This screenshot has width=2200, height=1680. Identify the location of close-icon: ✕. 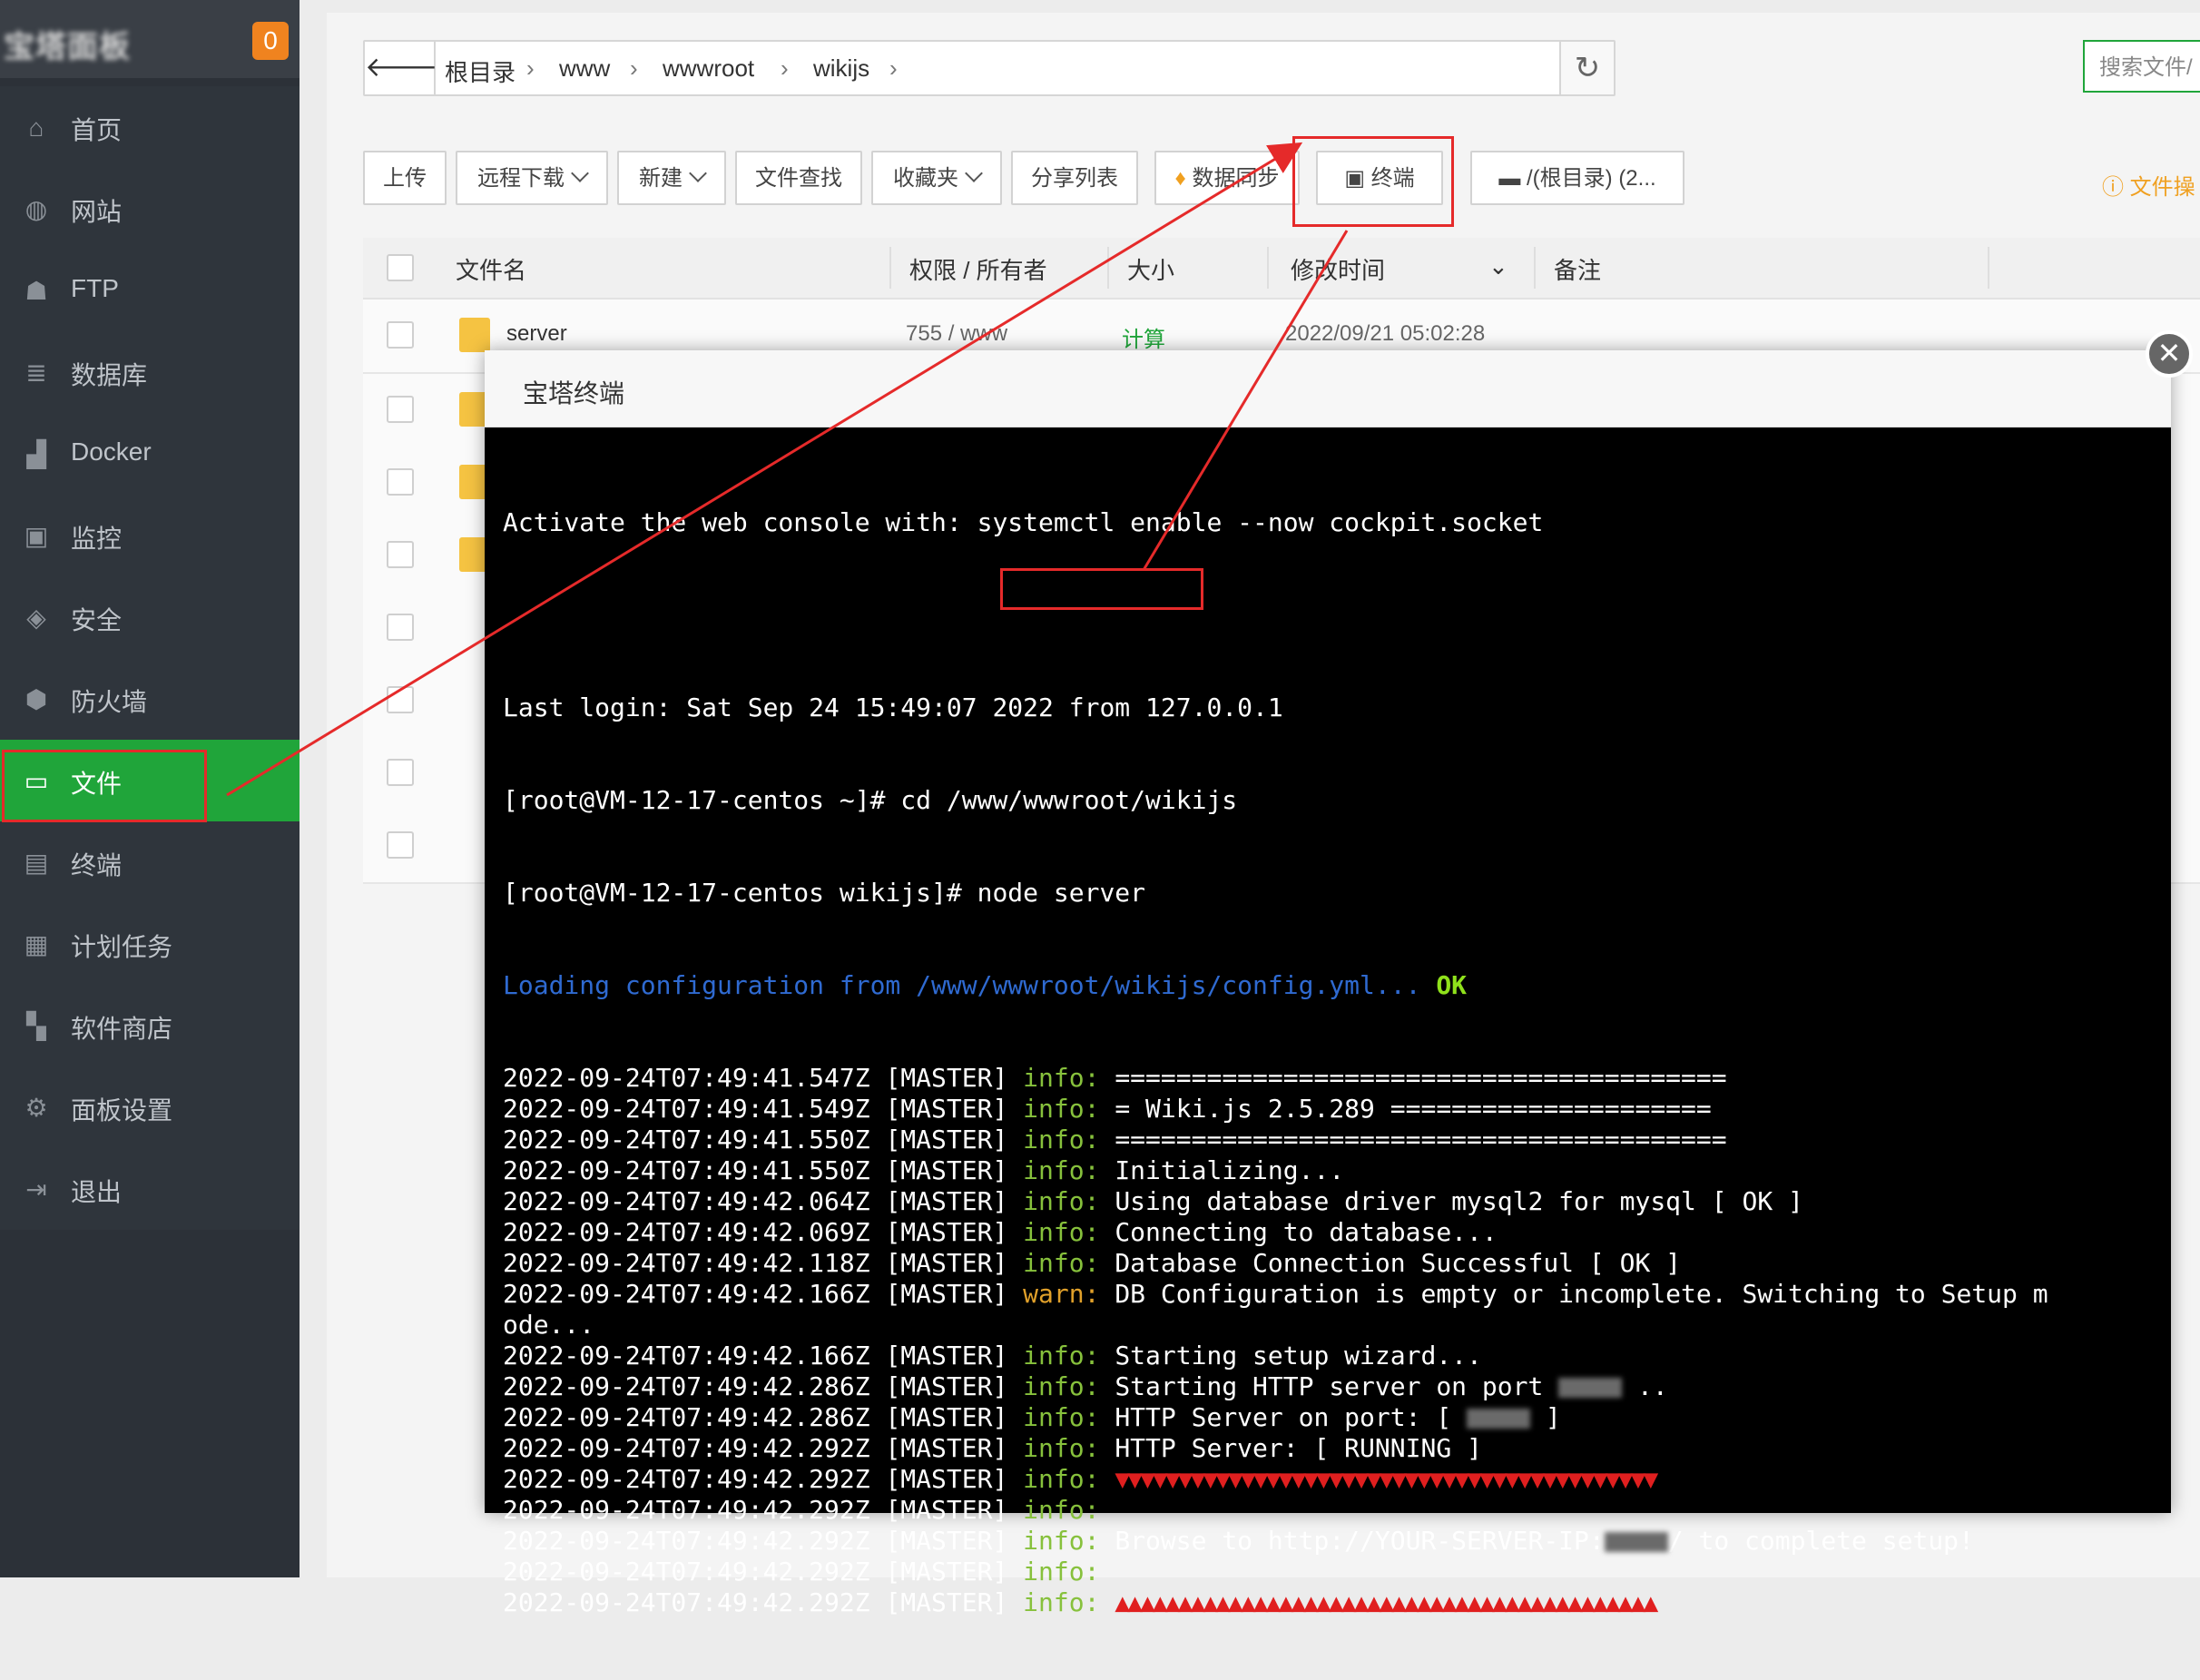
(2169, 354).